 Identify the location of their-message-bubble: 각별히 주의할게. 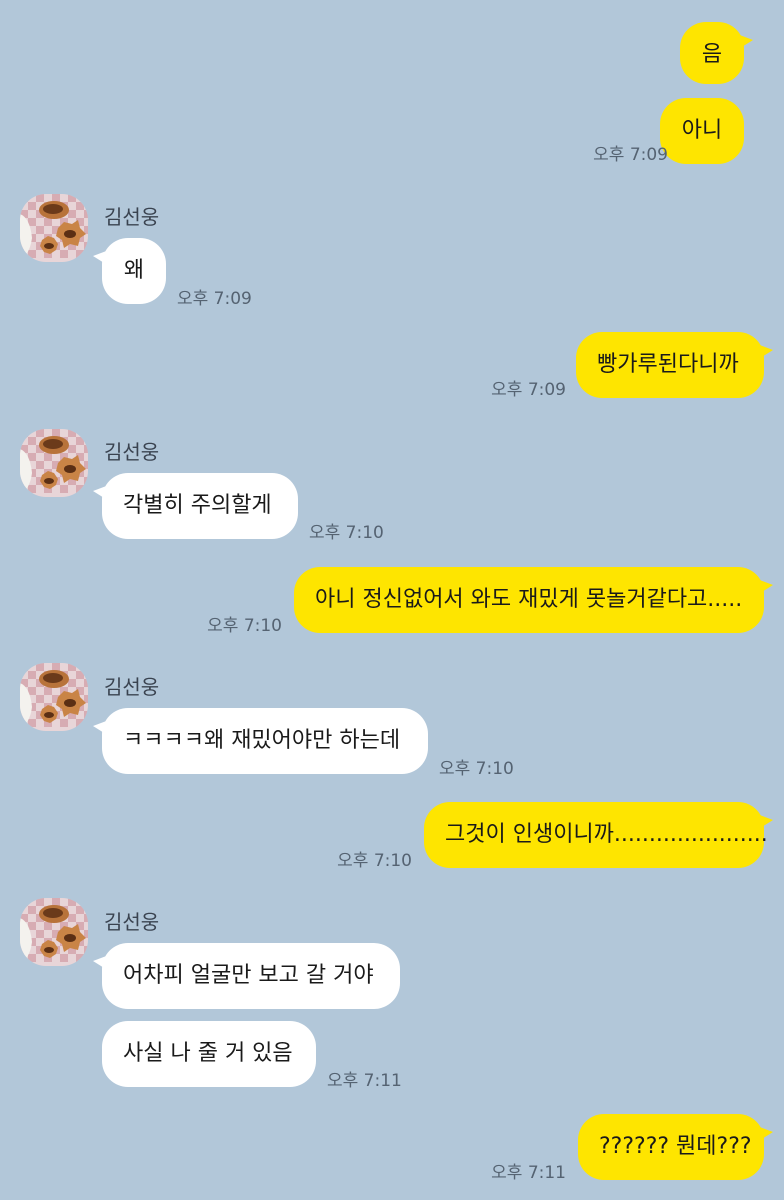
(195, 506).